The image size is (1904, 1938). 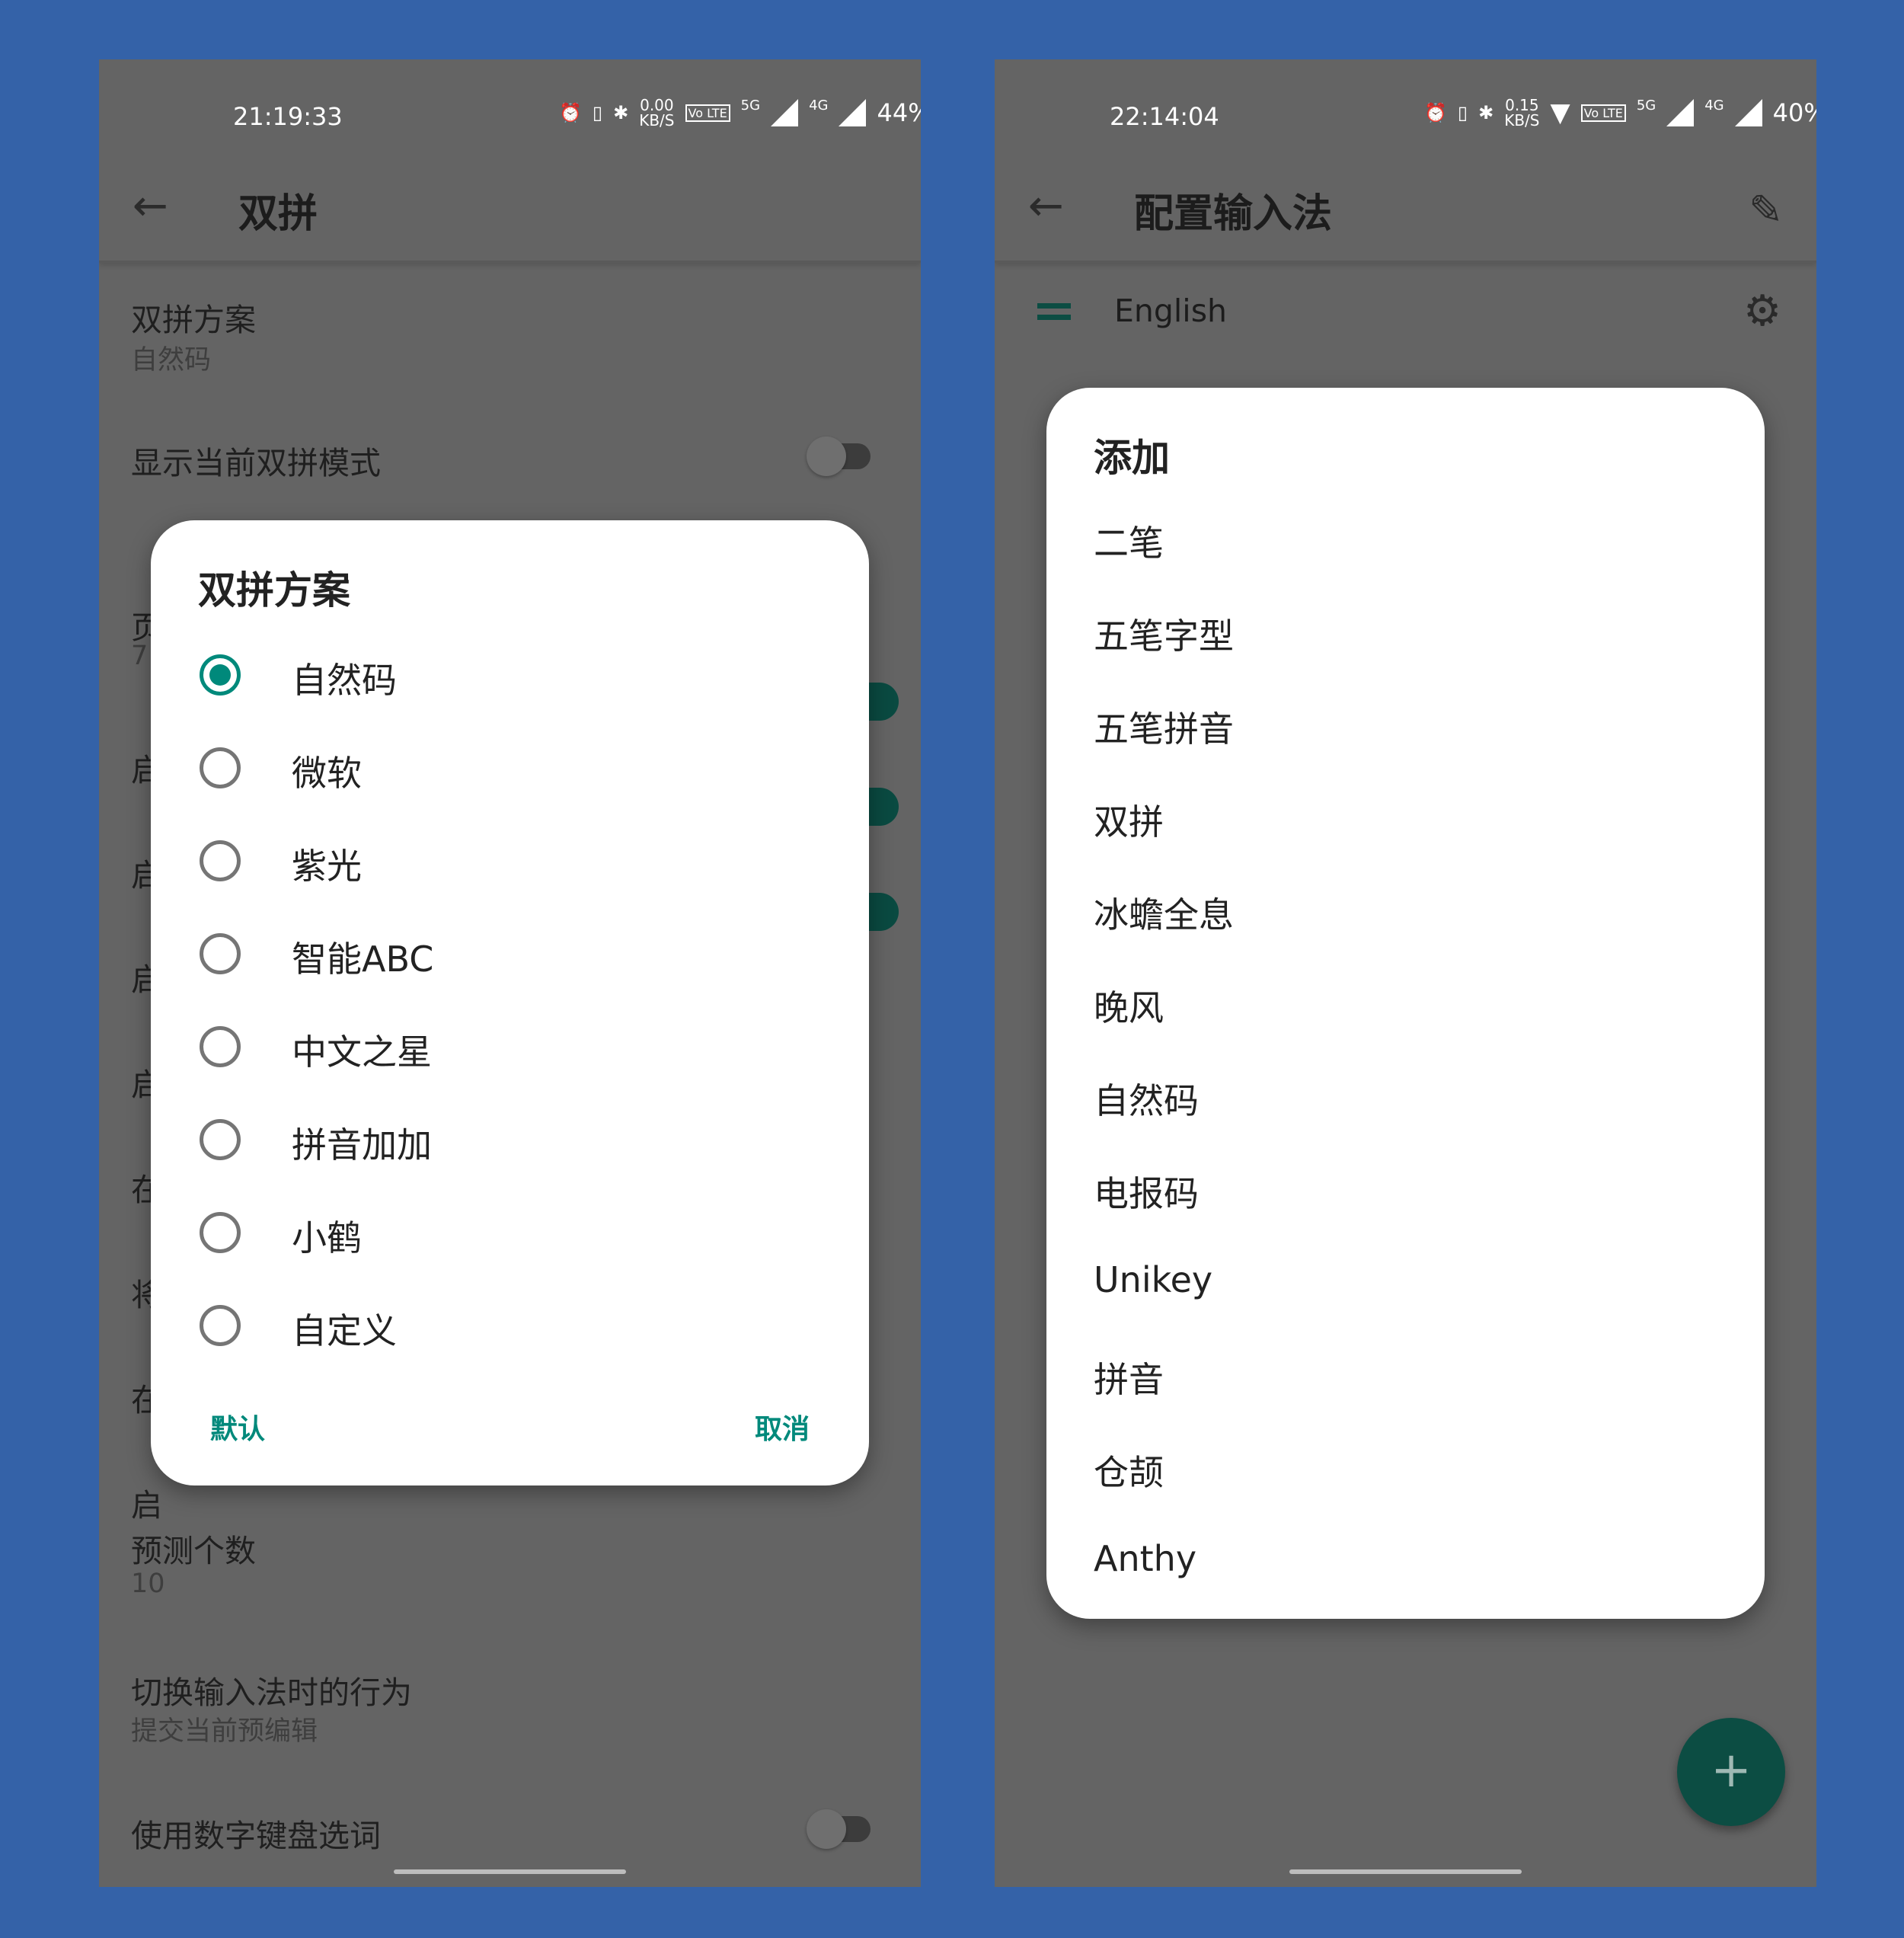 I want to click on input-method-option: 电报码, so click(x=1146, y=1192).